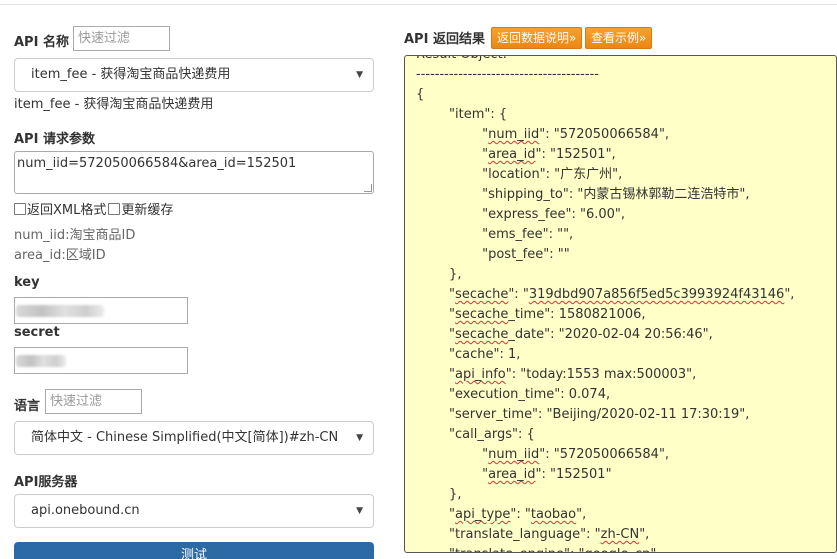 Image resolution: width=837 pixels, height=559 pixels. I want to click on resize-handle-icon, so click(368, 188).